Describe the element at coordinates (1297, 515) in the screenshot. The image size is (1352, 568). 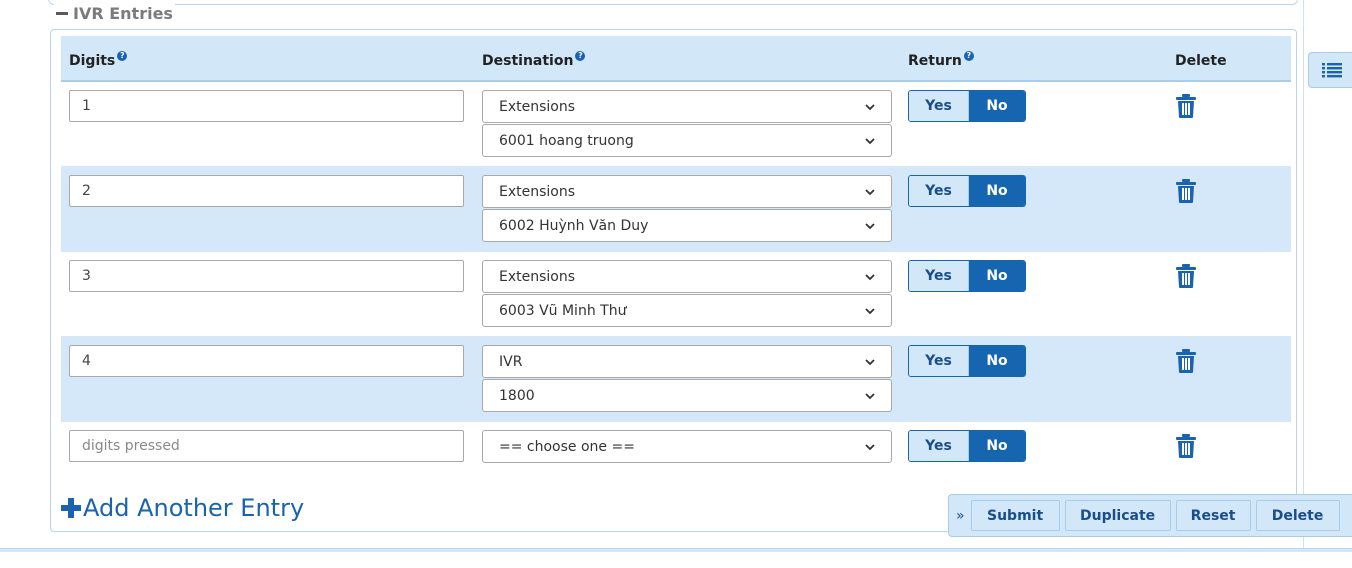
I see `delete-button: Delete` at that location.